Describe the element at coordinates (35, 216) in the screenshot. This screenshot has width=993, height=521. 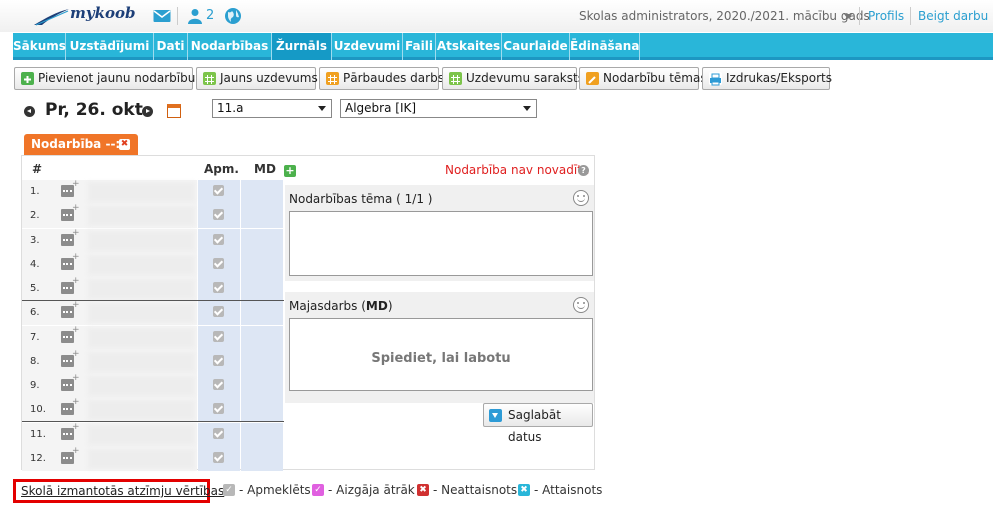
I see `row-number: 2.` at that location.